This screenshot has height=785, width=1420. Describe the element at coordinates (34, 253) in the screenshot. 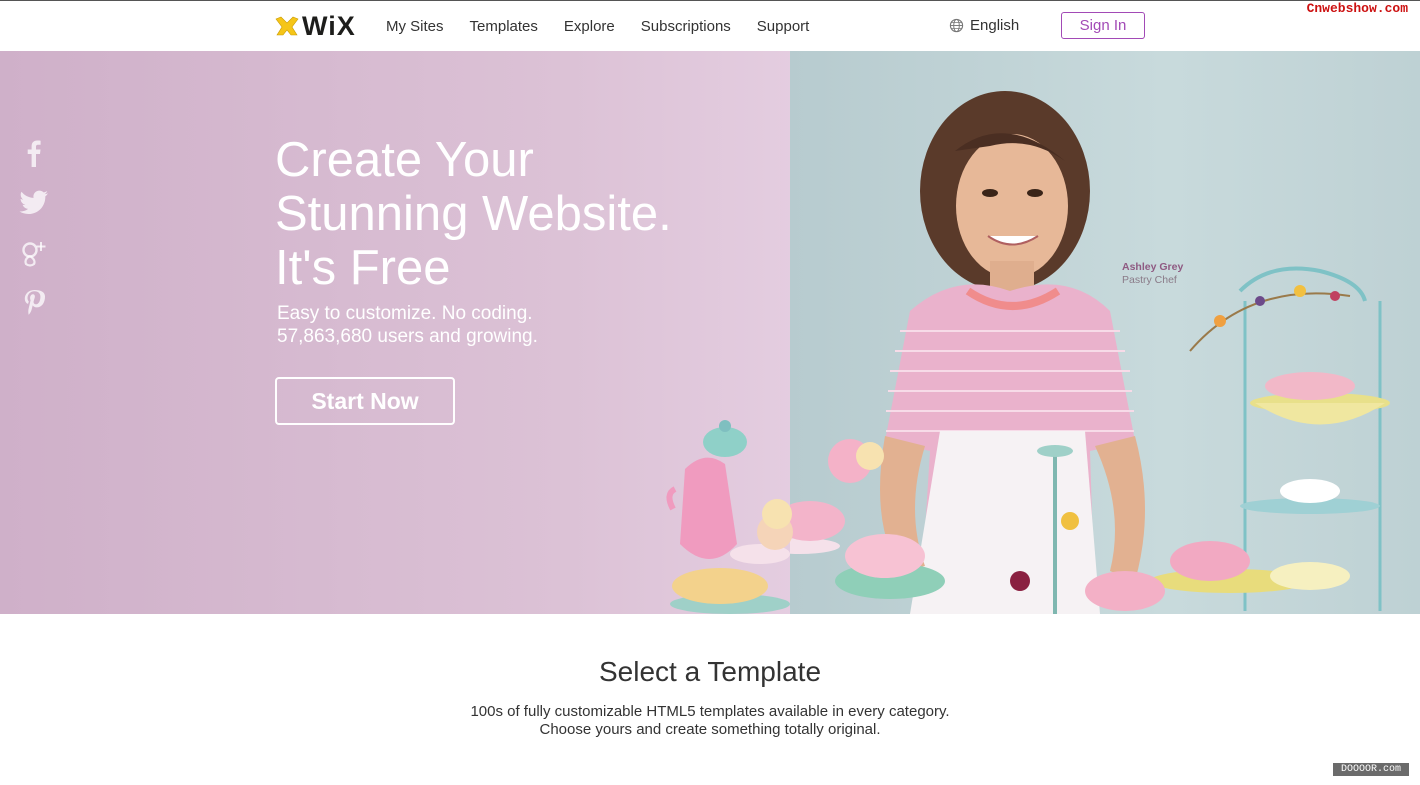

I see `google-plus-icon` at that location.